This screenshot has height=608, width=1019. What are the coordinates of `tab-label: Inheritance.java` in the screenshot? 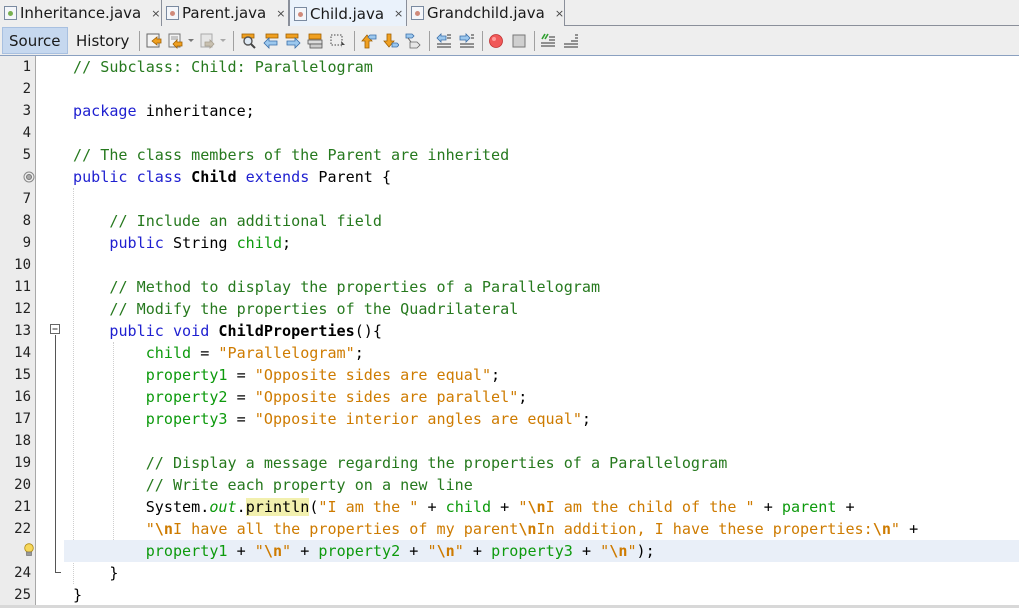 It's located at (81, 13).